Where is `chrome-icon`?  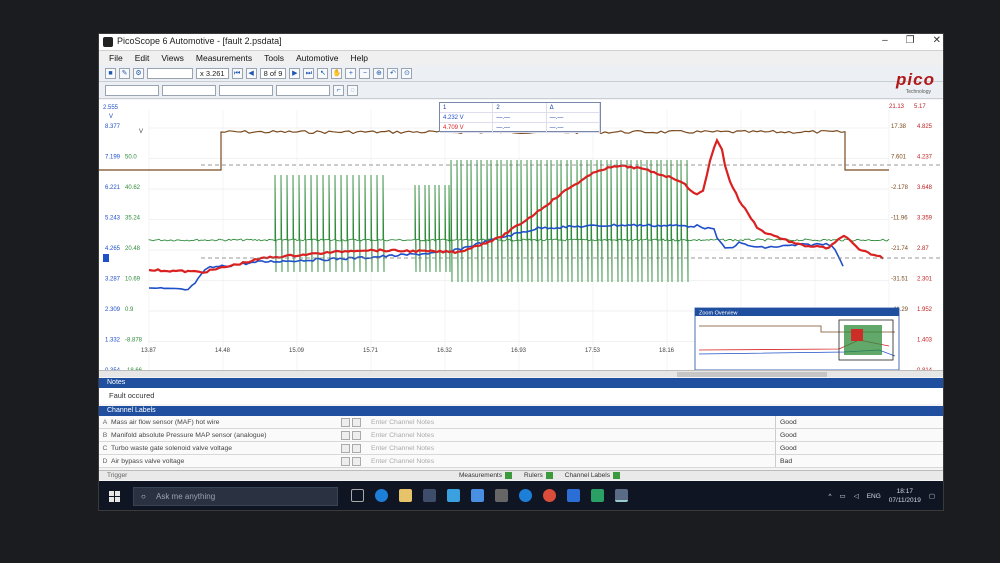 chrome-icon is located at coordinates (549, 495).